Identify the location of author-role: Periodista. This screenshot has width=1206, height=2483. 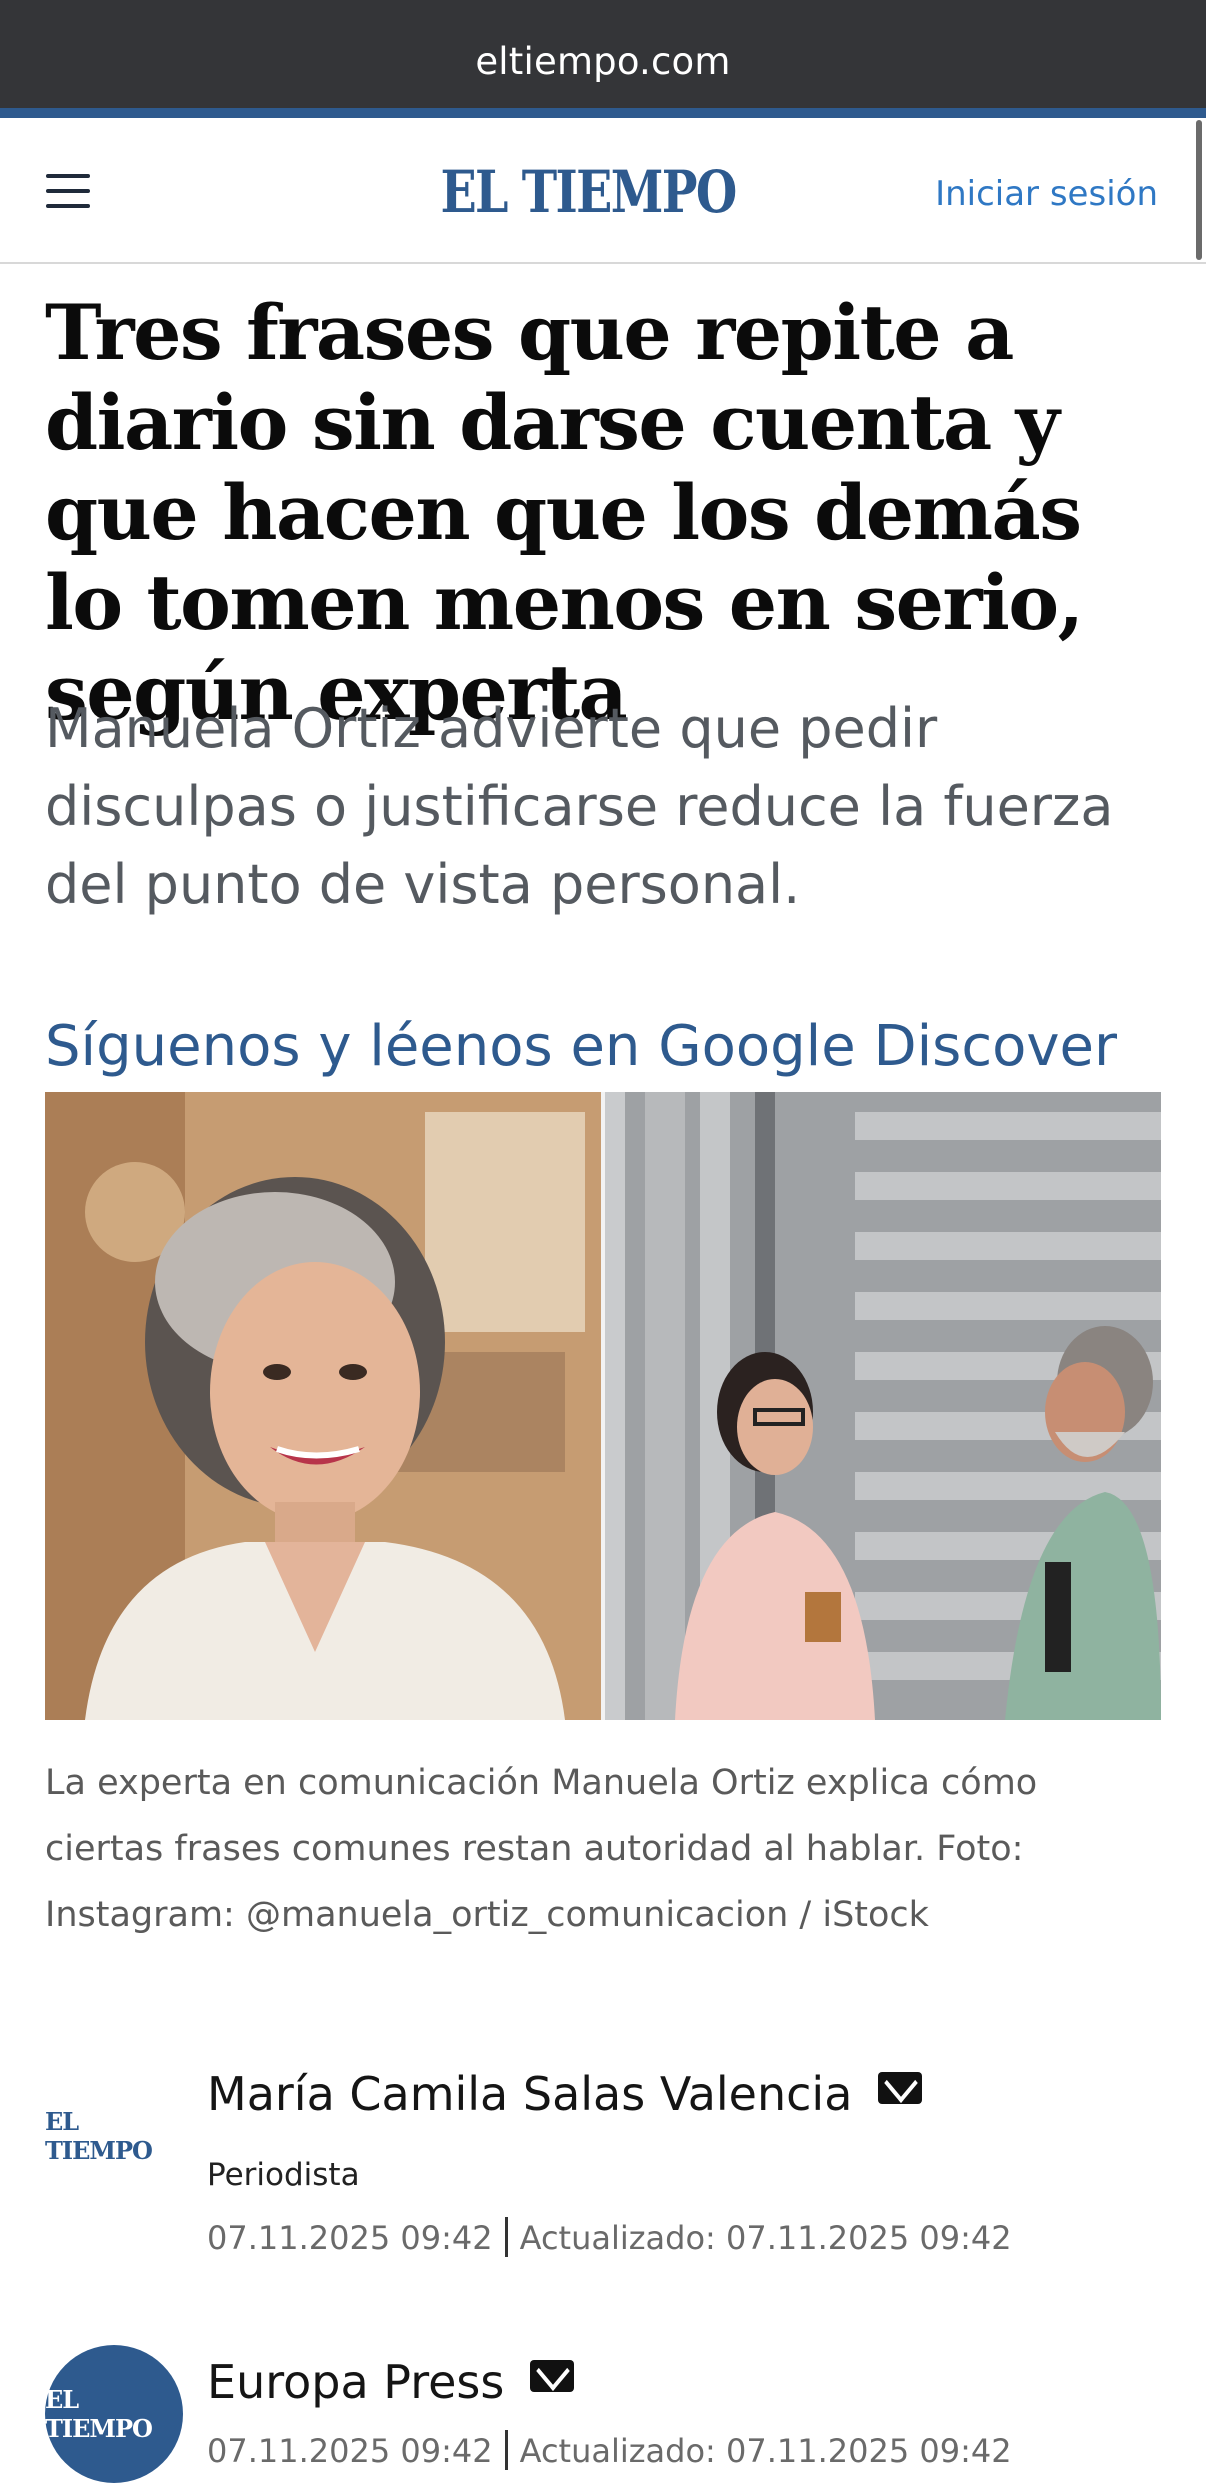
(283, 2175).